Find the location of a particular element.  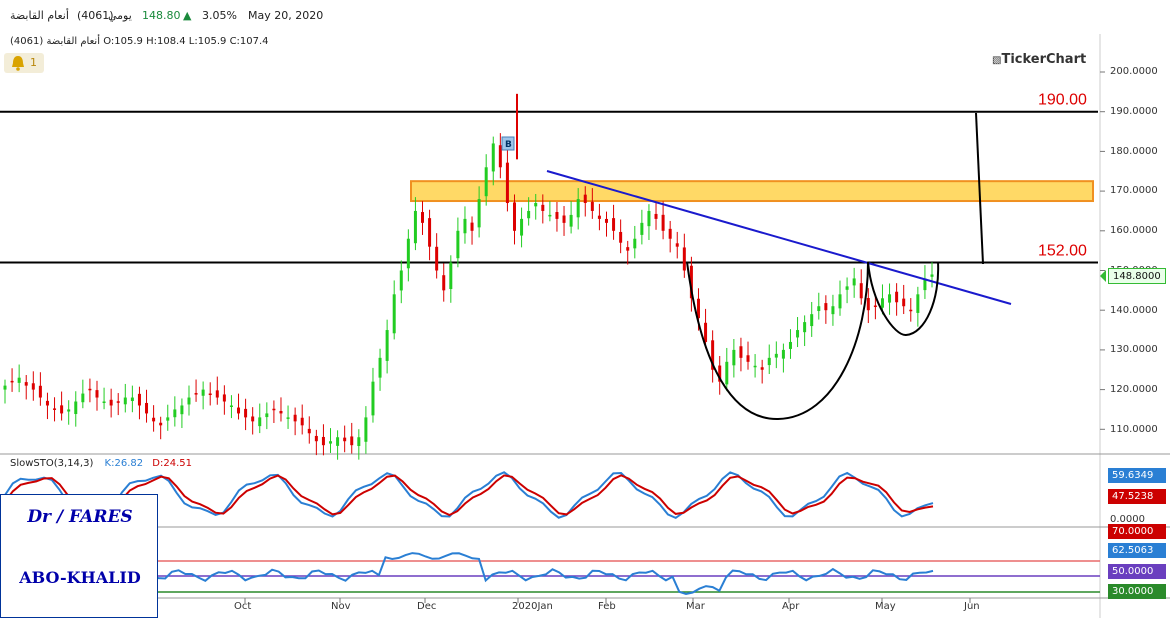

ohlc-symbol: (4061) أنعام القابضة is located at coordinates (55, 41).